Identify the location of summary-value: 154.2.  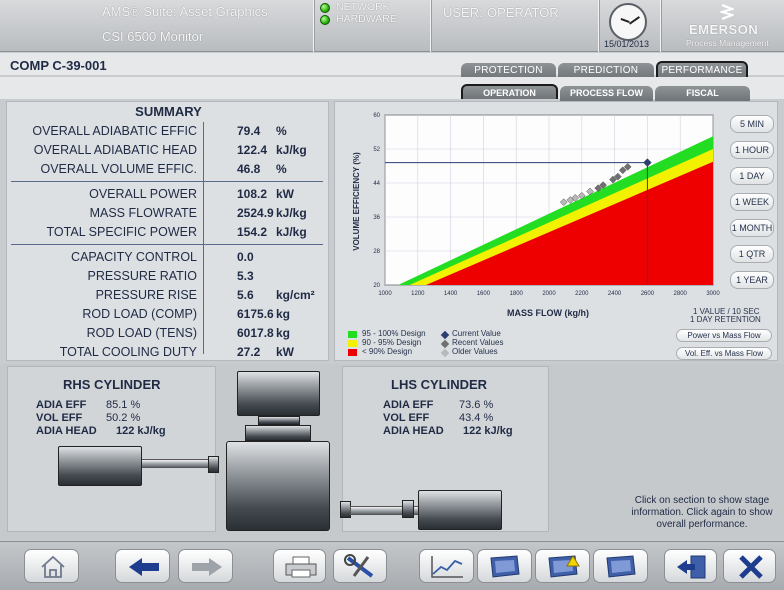
(252, 232).